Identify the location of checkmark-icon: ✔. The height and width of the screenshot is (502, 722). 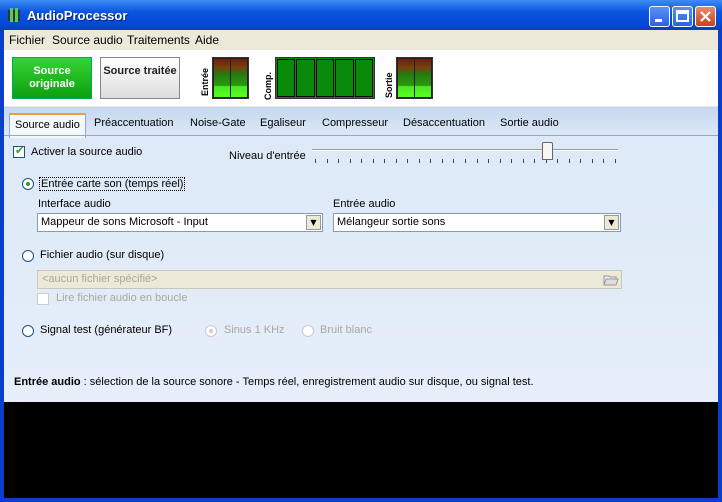
(20, 150).